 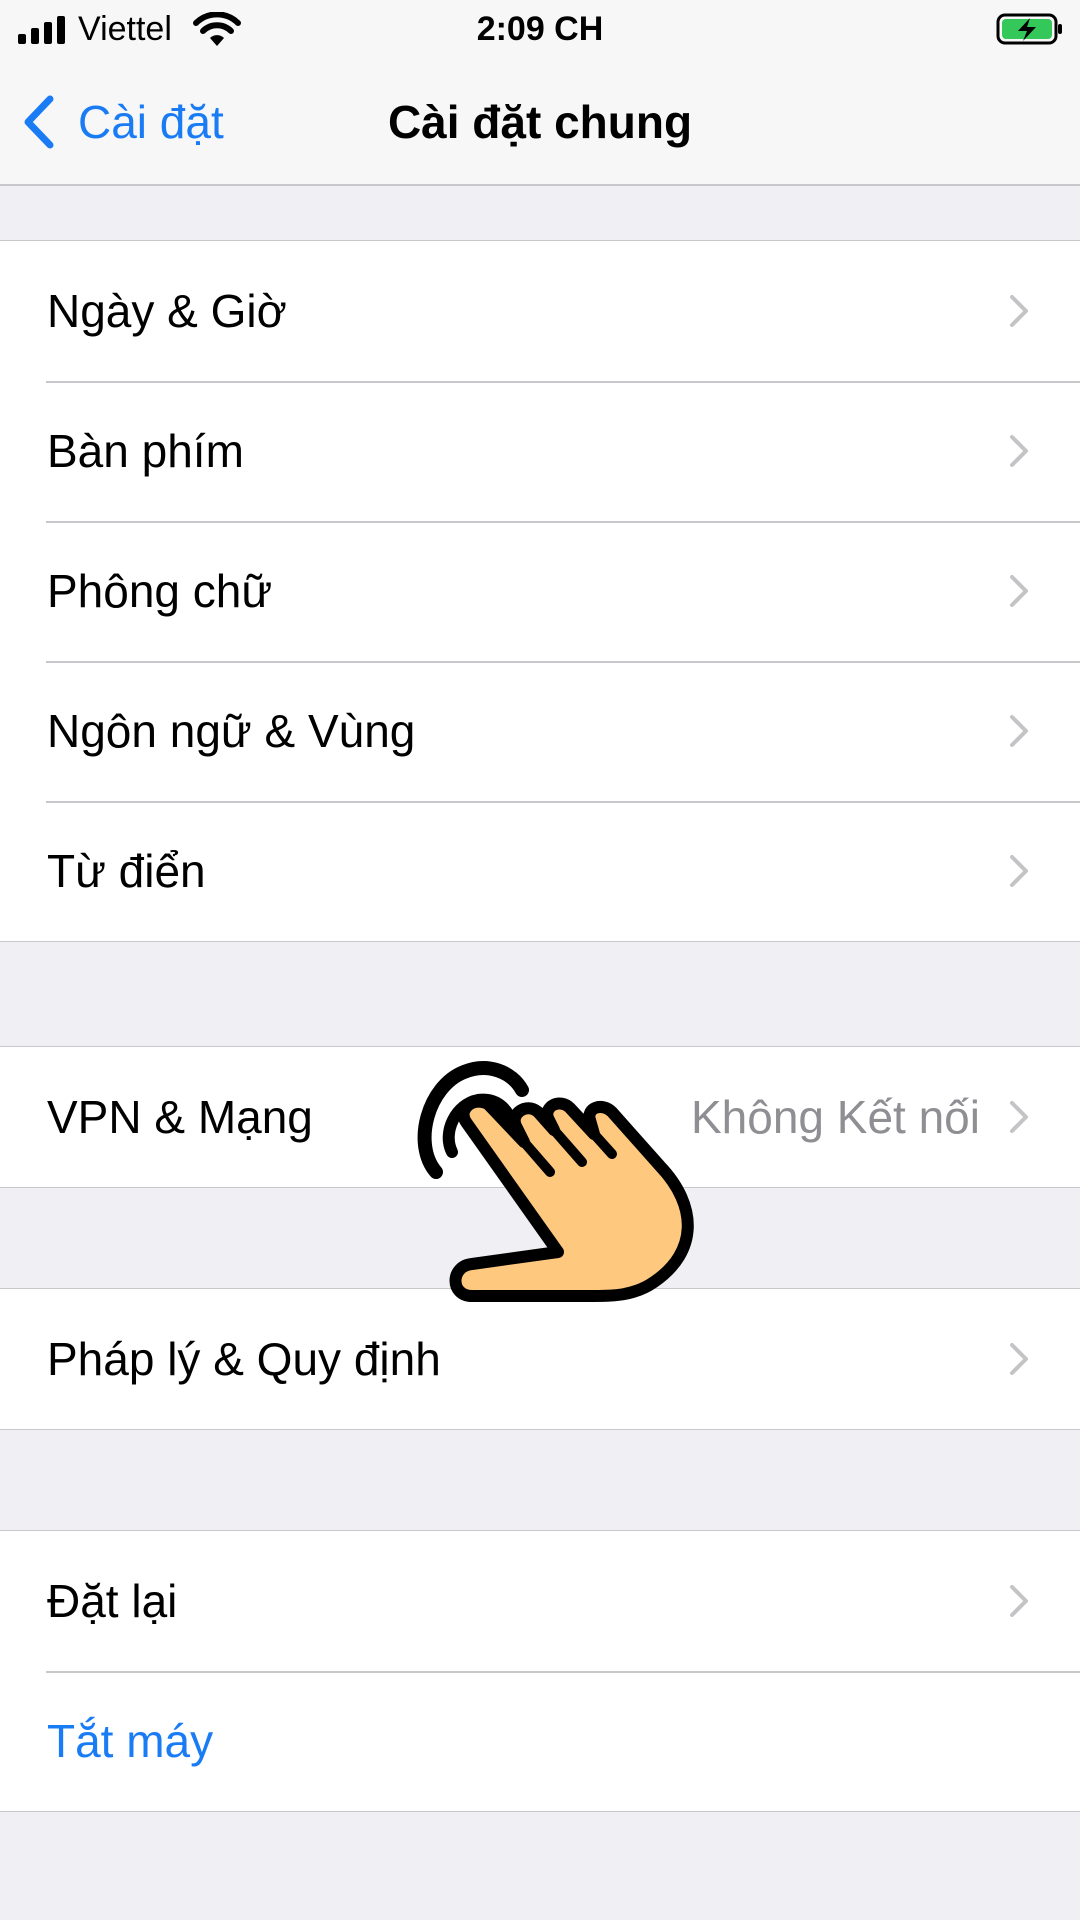 I want to click on settings-group-legal: Pháp lý & Quy định, so click(x=540, y=1359).